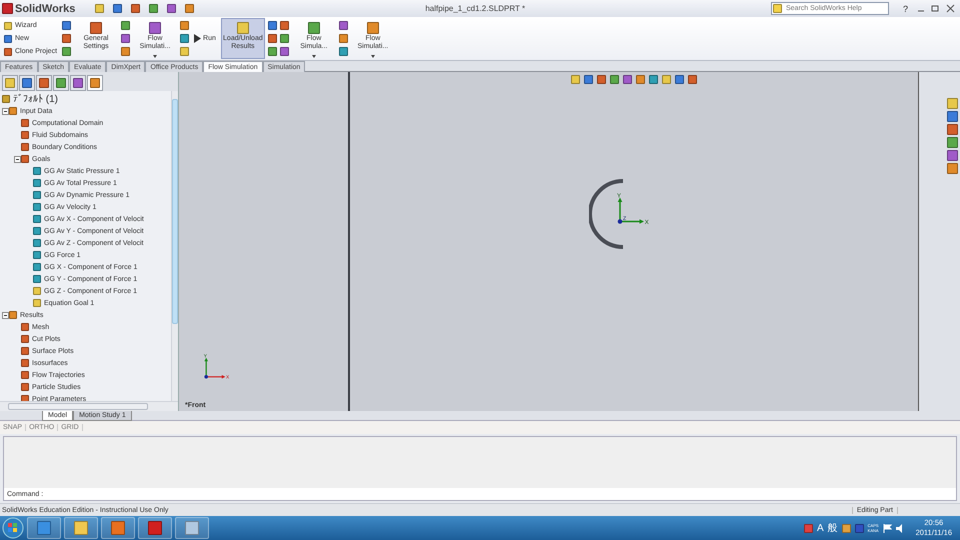 The height and width of the screenshot is (540, 960). Describe the element at coordinates (887, 528) in the screenshot. I see `flag-icon` at that location.